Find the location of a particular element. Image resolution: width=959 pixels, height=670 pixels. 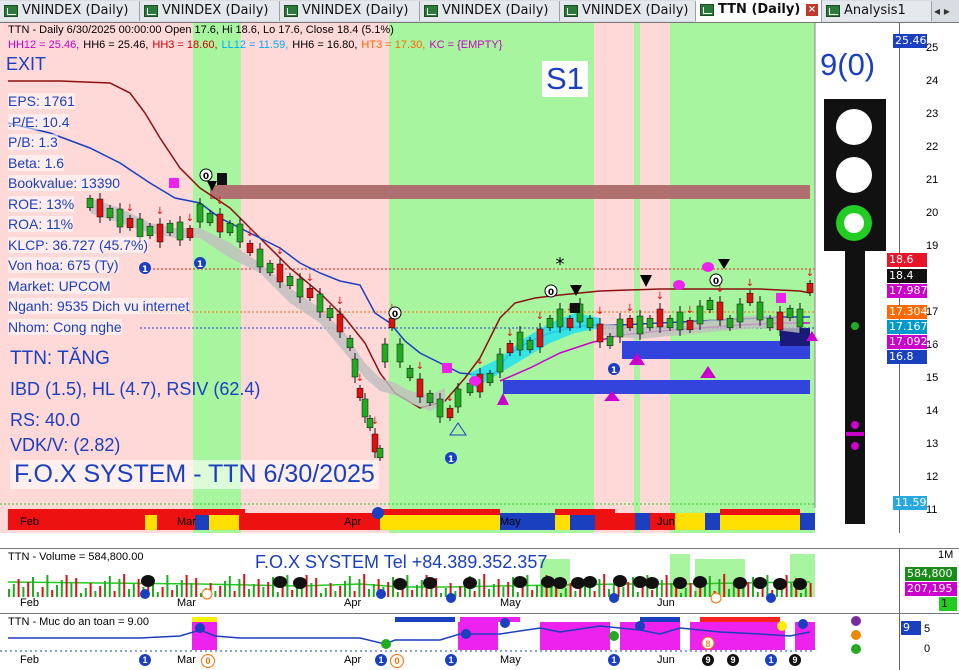

tab-vnindex-1: VNINDEX (Daily) is located at coordinates (70, 11).